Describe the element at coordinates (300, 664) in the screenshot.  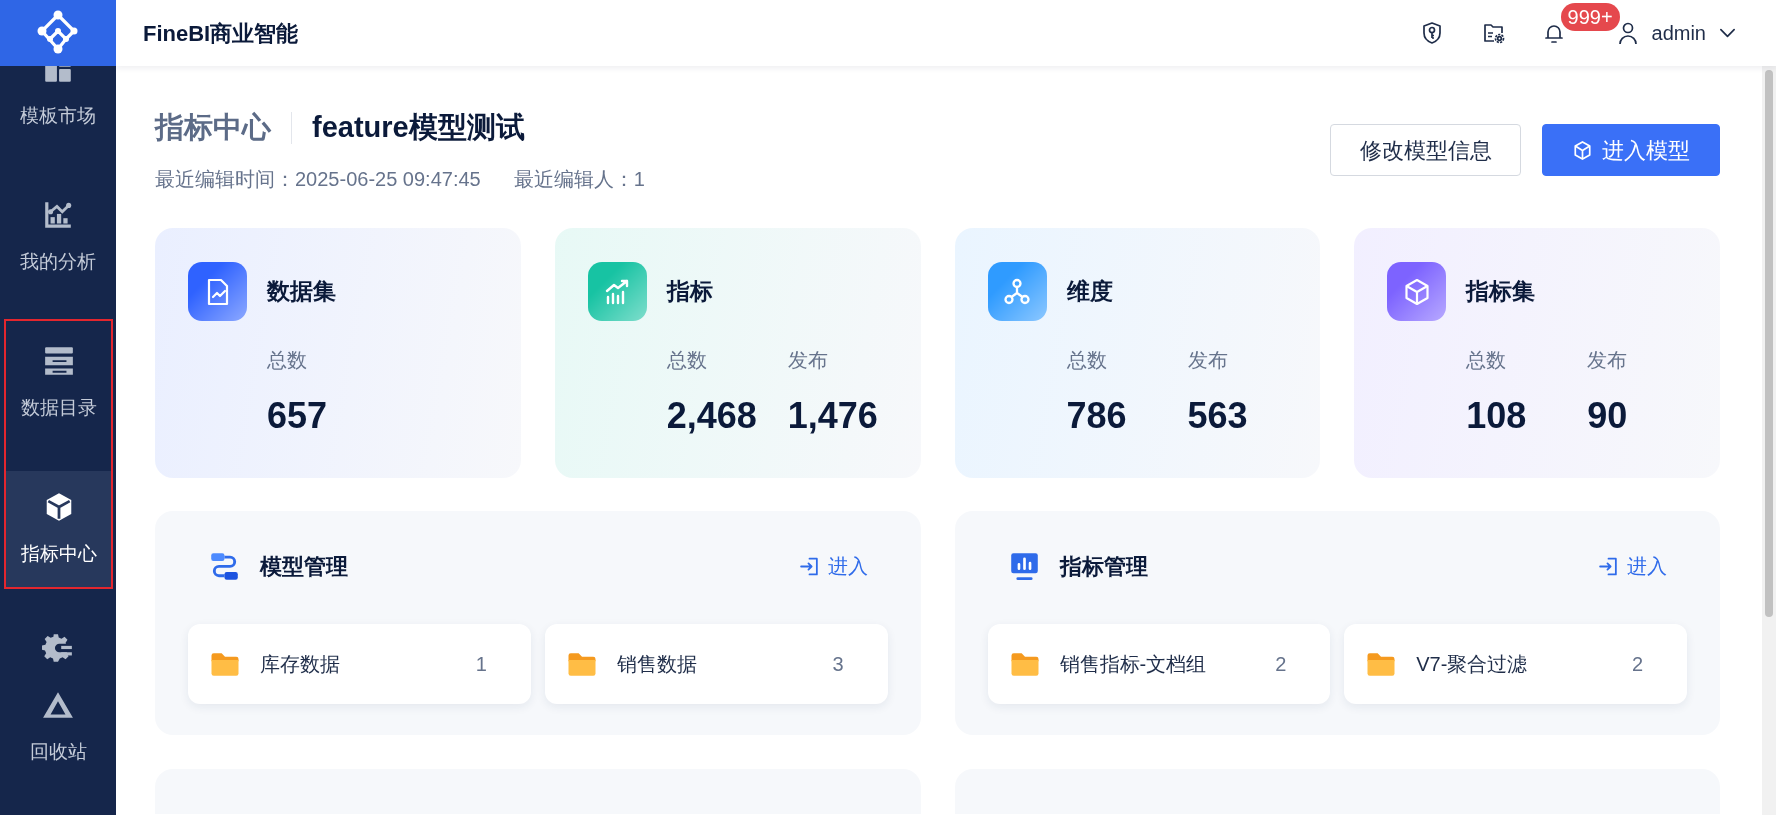
I see `folder-name: 库存数据` at that location.